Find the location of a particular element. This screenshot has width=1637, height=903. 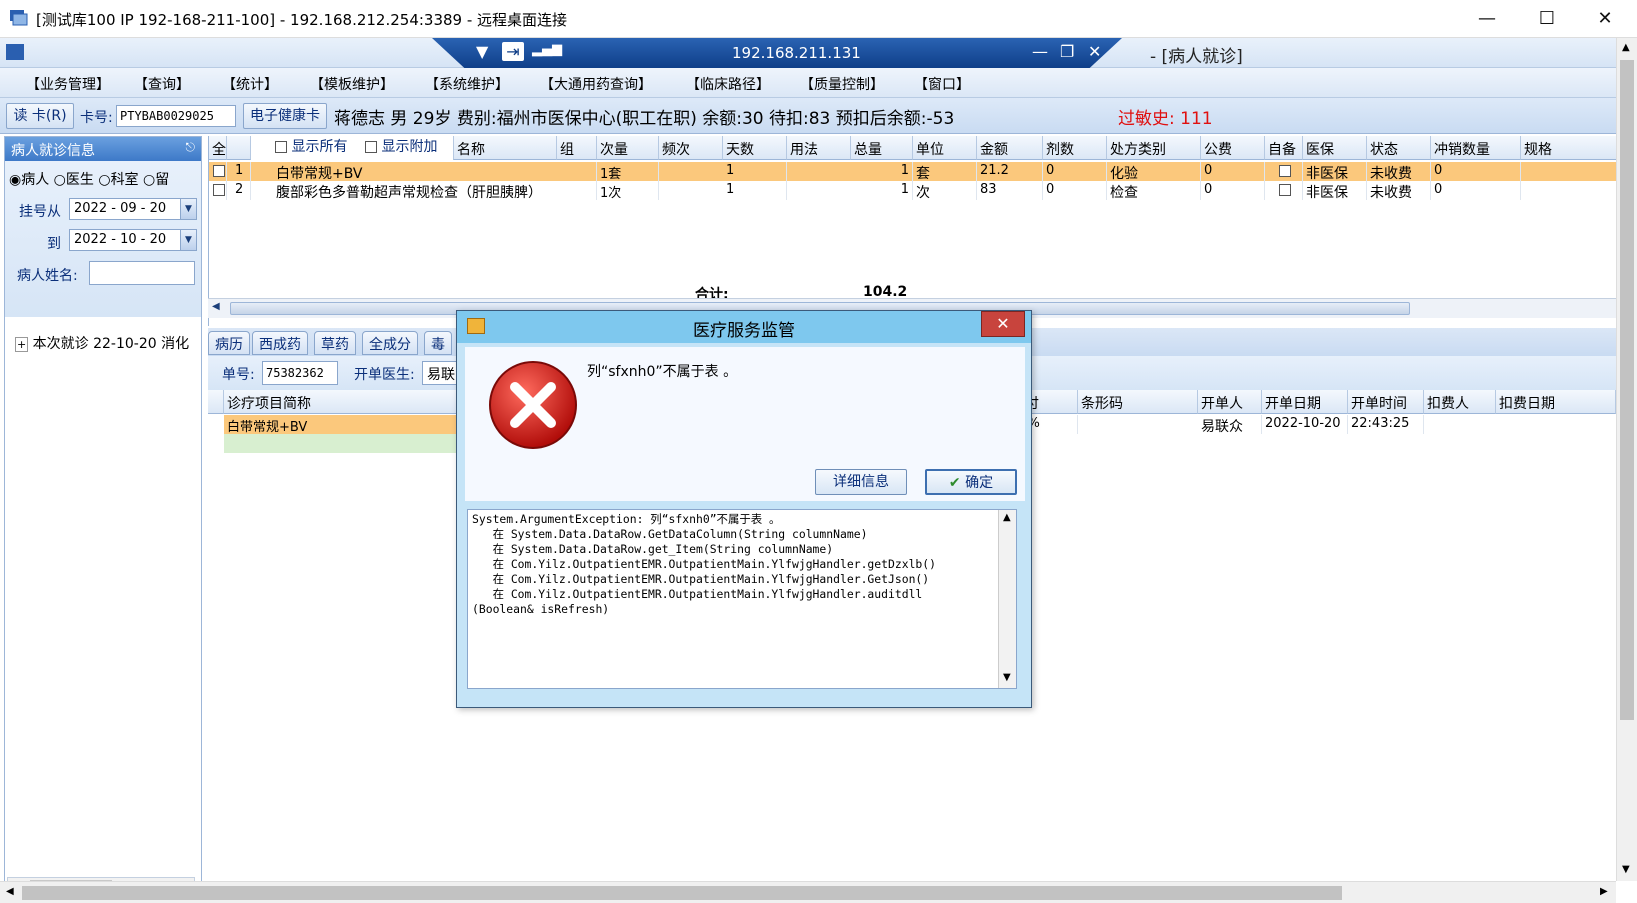

col-status: 状态 is located at coordinates (1399, 148).